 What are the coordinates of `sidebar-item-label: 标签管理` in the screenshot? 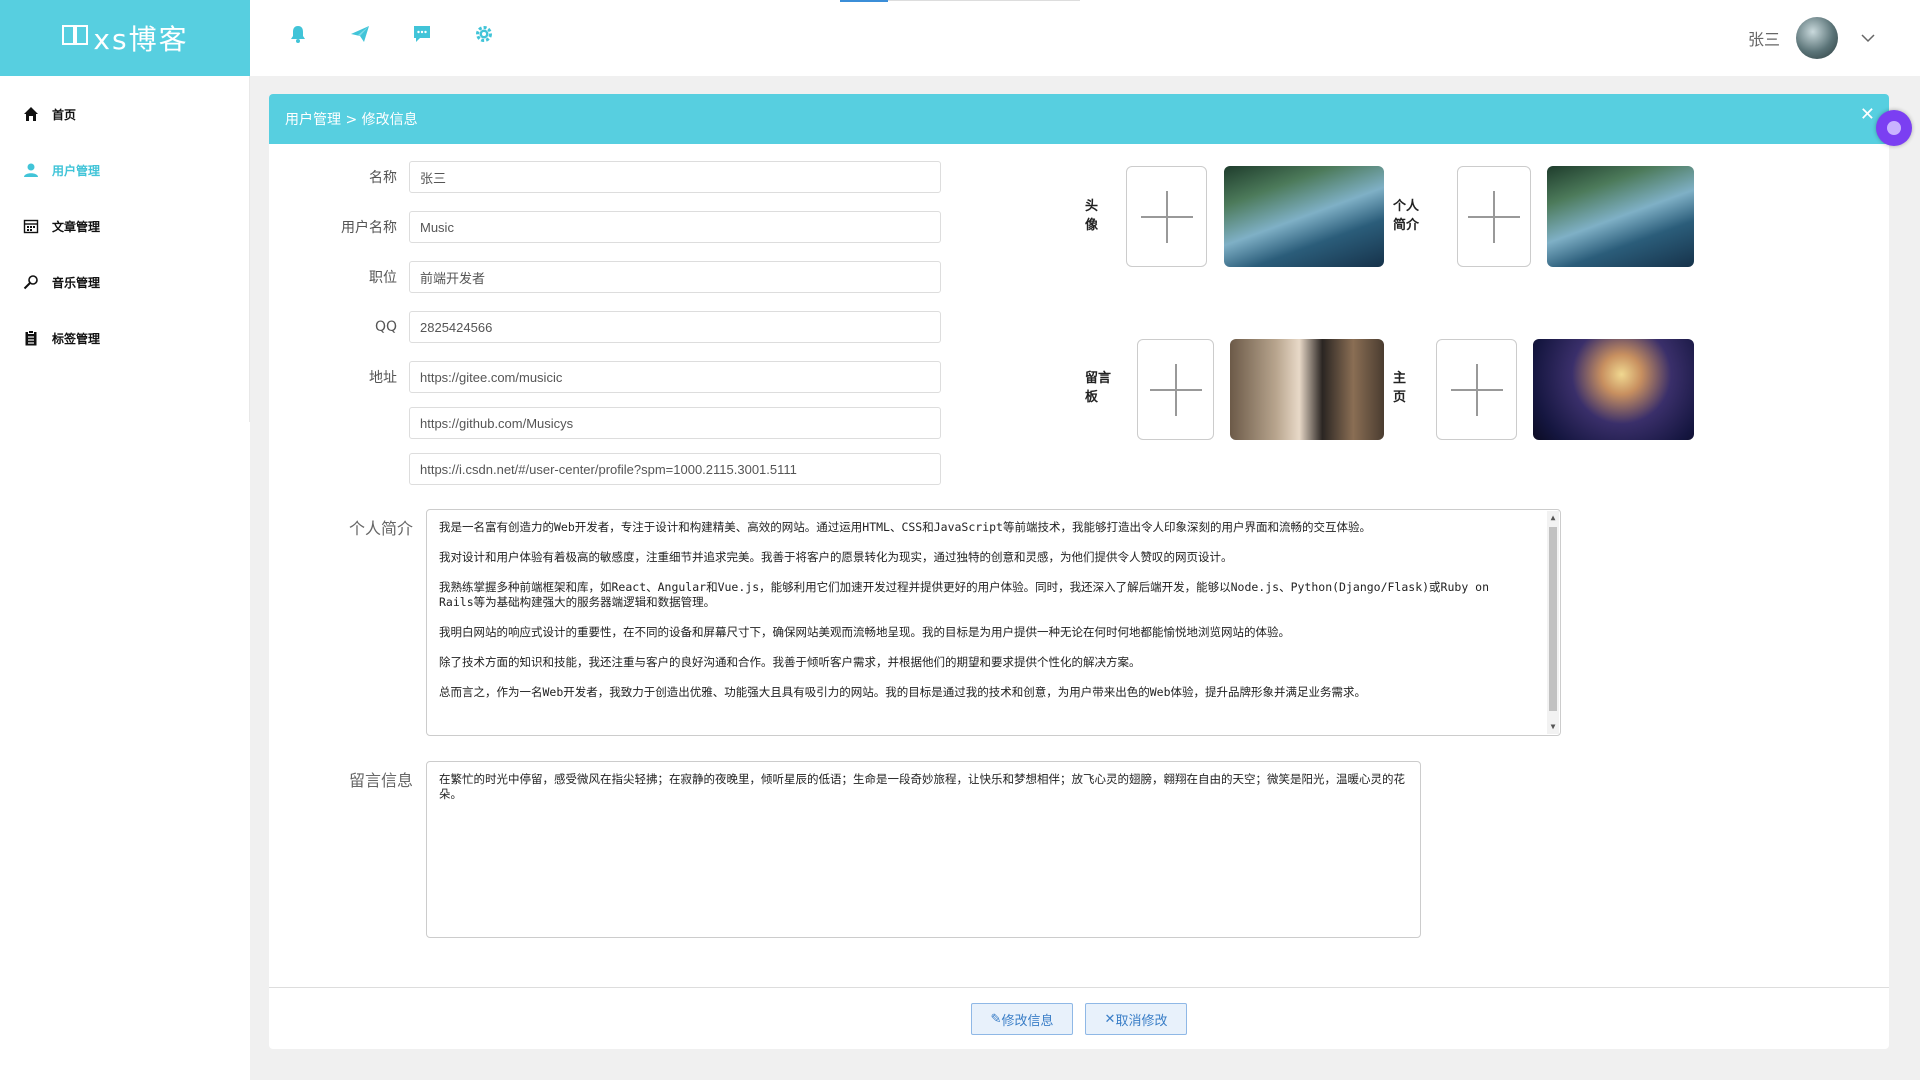 It's located at (76, 338).